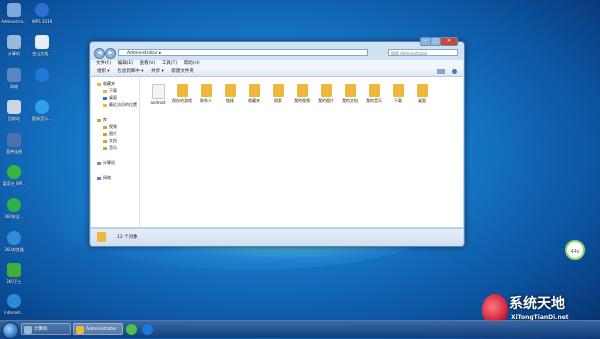  Describe the element at coordinates (192, 63) in the screenshot. I see `menu-help: 帮助(H)` at that location.